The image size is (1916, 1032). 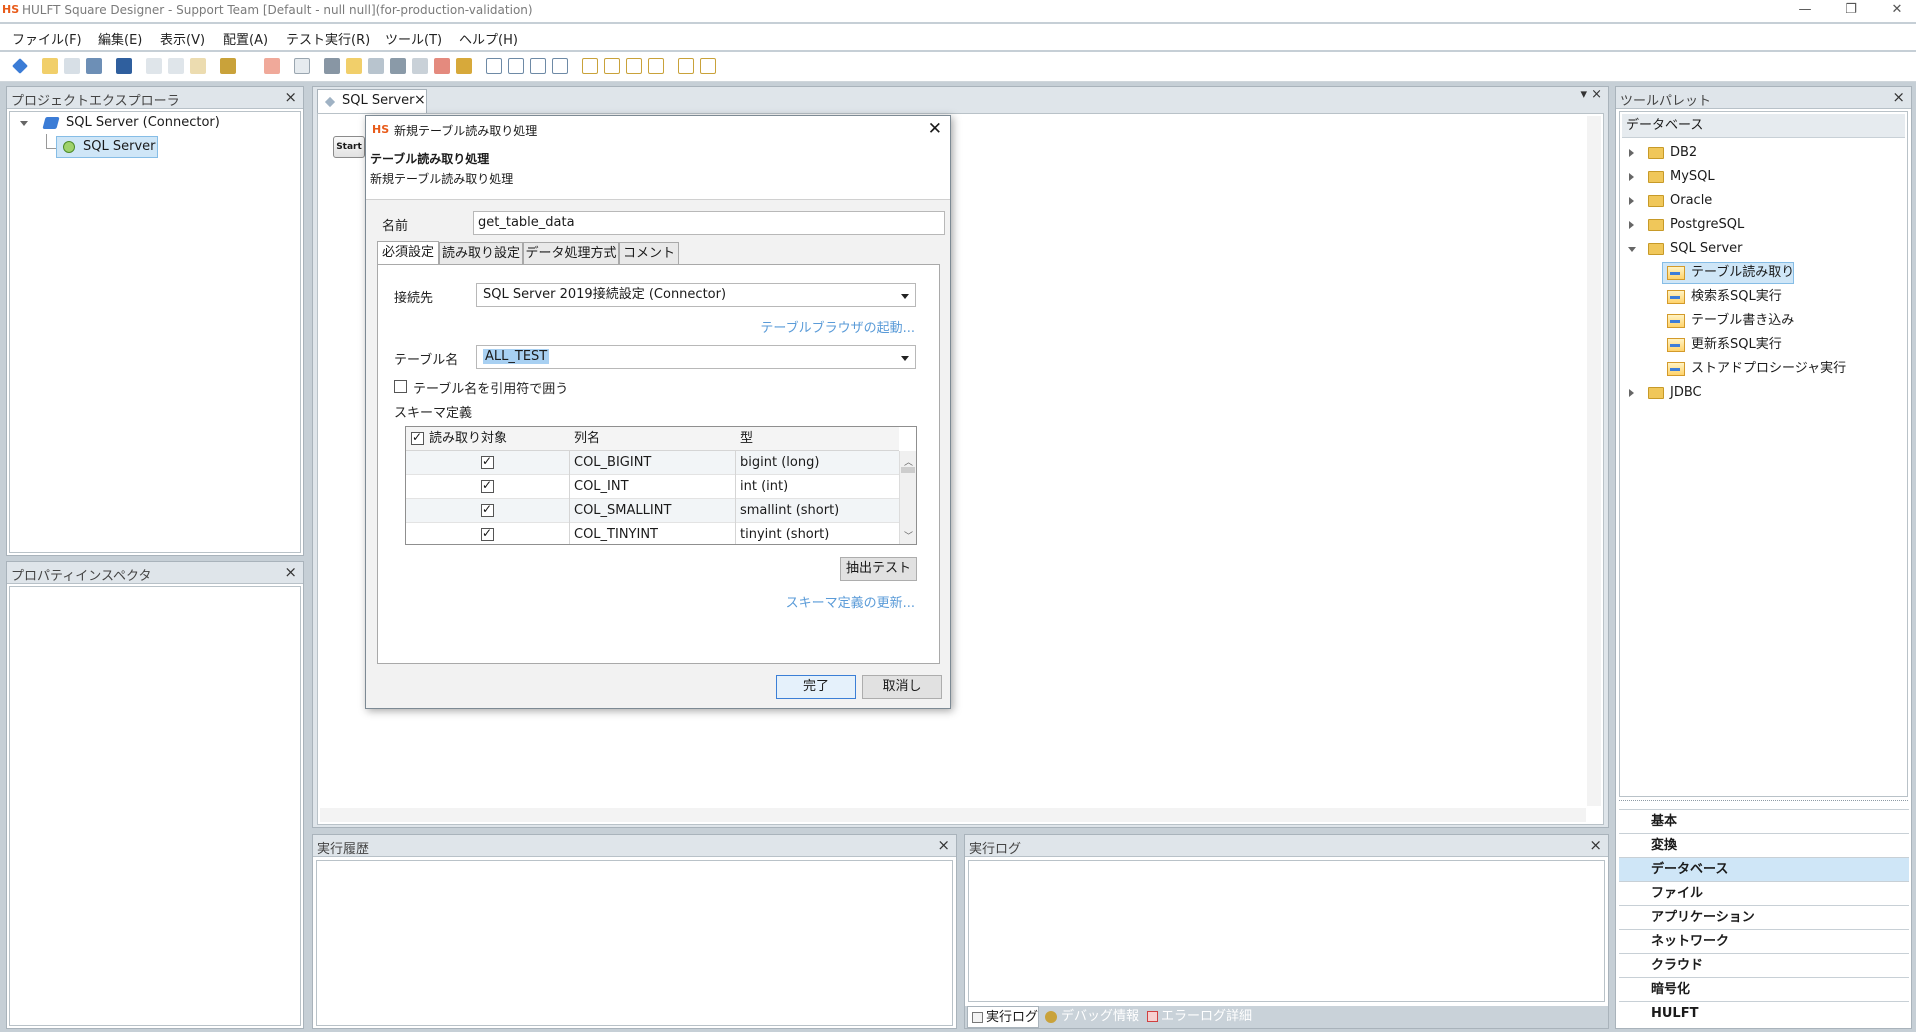 I want to click on paste-icon, so click(x=198, y=66).